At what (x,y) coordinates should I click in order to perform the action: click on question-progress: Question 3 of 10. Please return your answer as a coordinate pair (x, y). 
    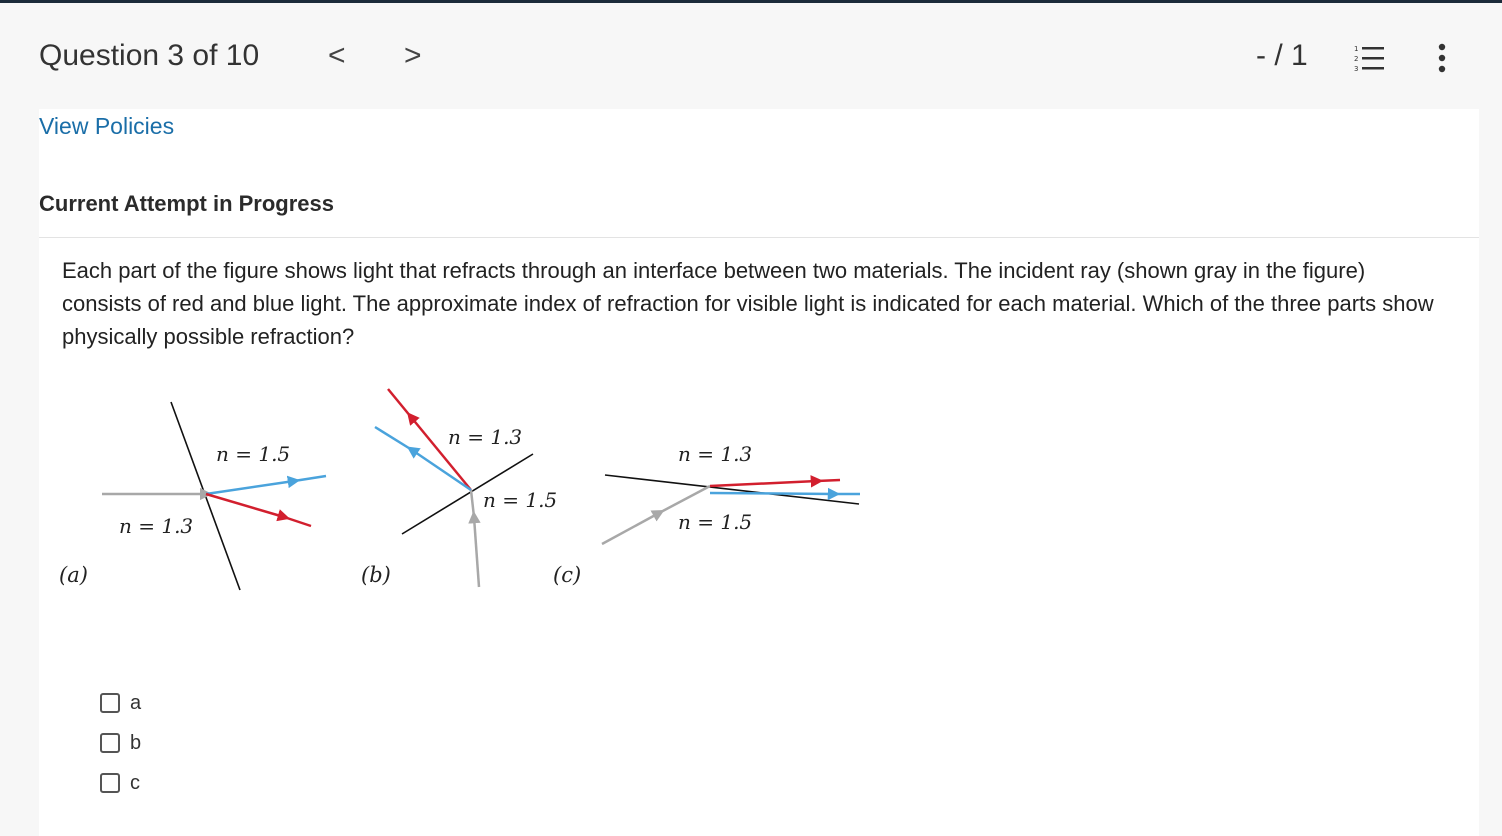
    Looking at the image, I should click on (149, 55).